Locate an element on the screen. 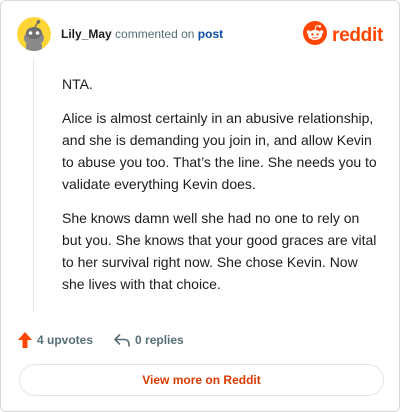  replies-button: 0 replies is located at coordinates (148, 340).